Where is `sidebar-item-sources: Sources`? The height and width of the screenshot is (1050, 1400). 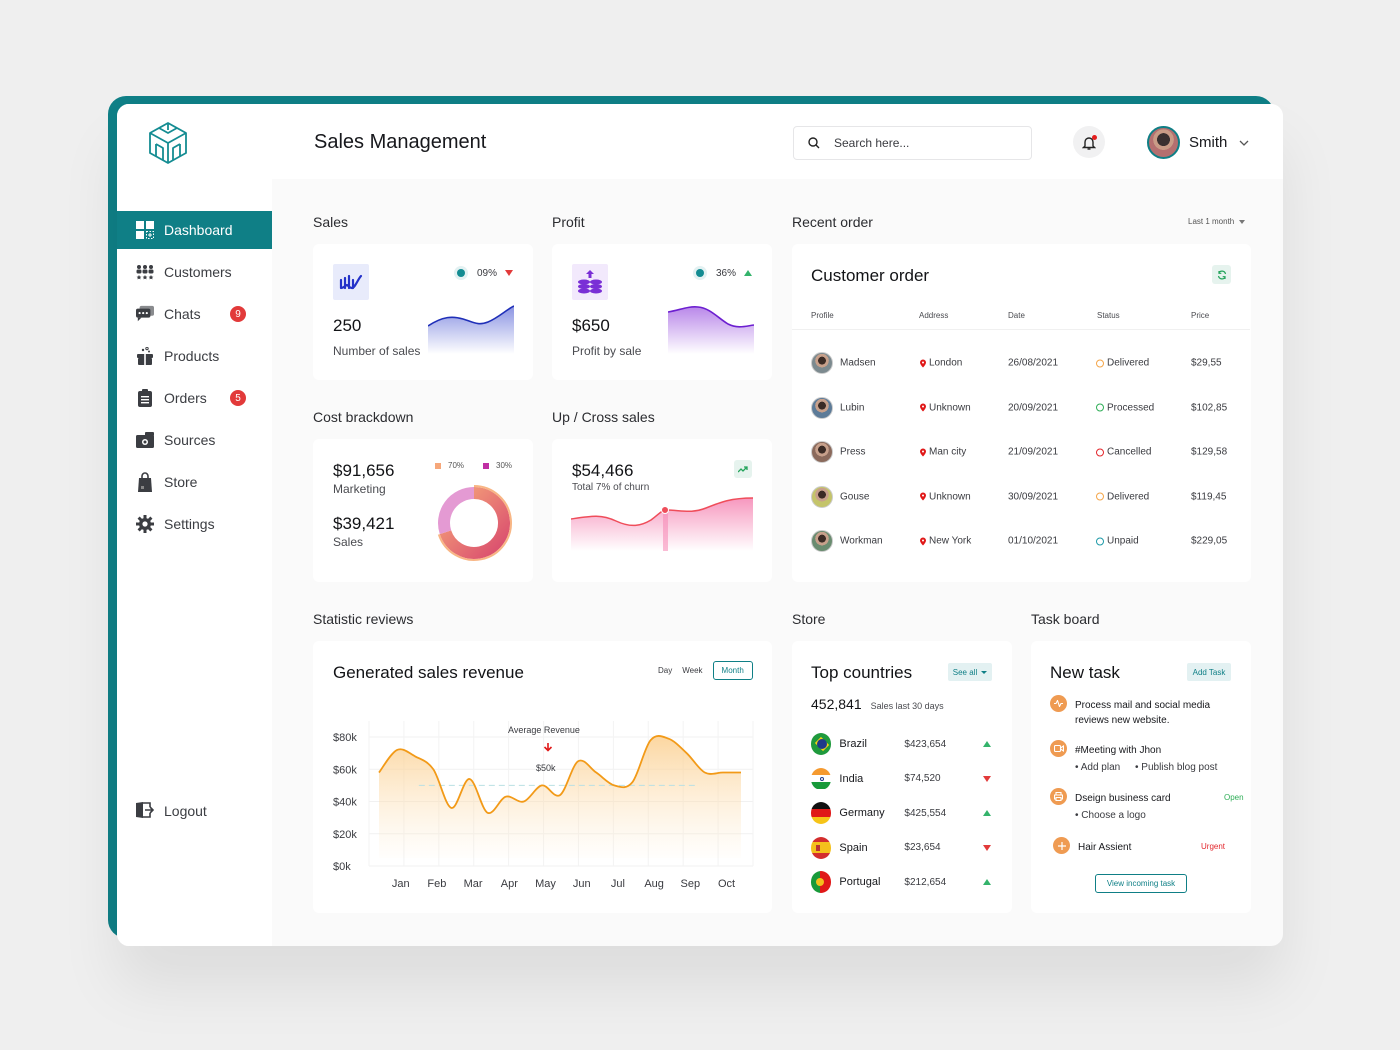 sidebar-item-sources: Sources is located at coordinates (194, 440).